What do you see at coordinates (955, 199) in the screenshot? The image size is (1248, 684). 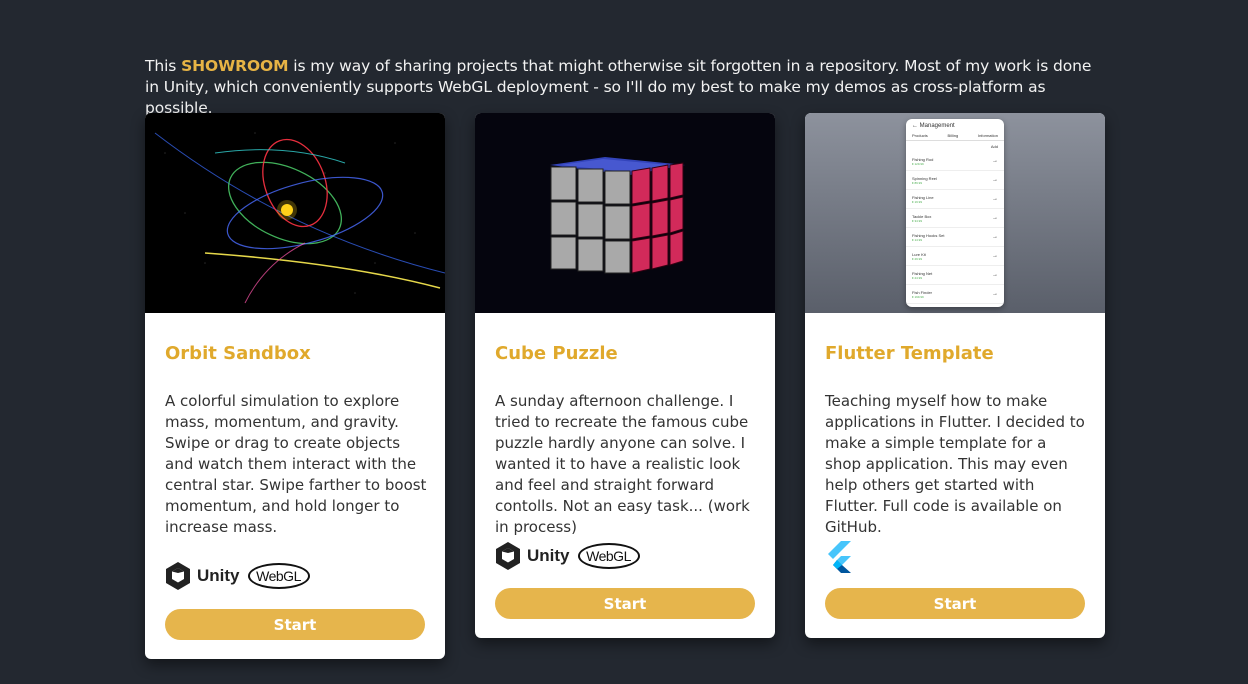 I see `phone-list-item: Fishing Line € 19.99 →` at bounding box center [955, 199].